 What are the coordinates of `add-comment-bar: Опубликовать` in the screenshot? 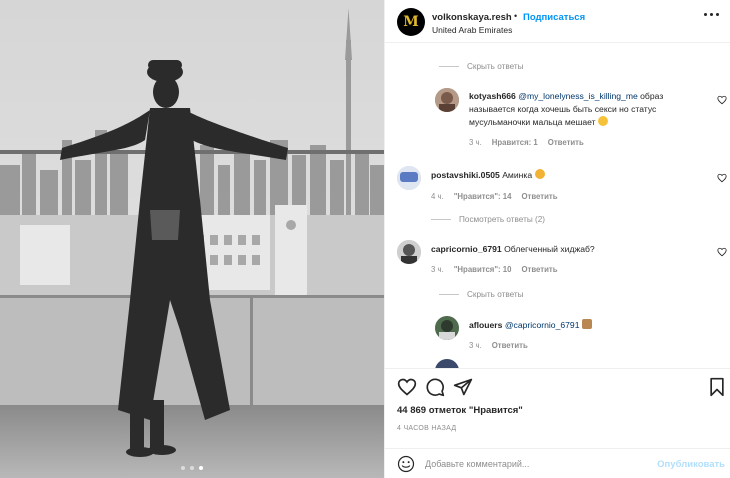 It's located at (557, 463).